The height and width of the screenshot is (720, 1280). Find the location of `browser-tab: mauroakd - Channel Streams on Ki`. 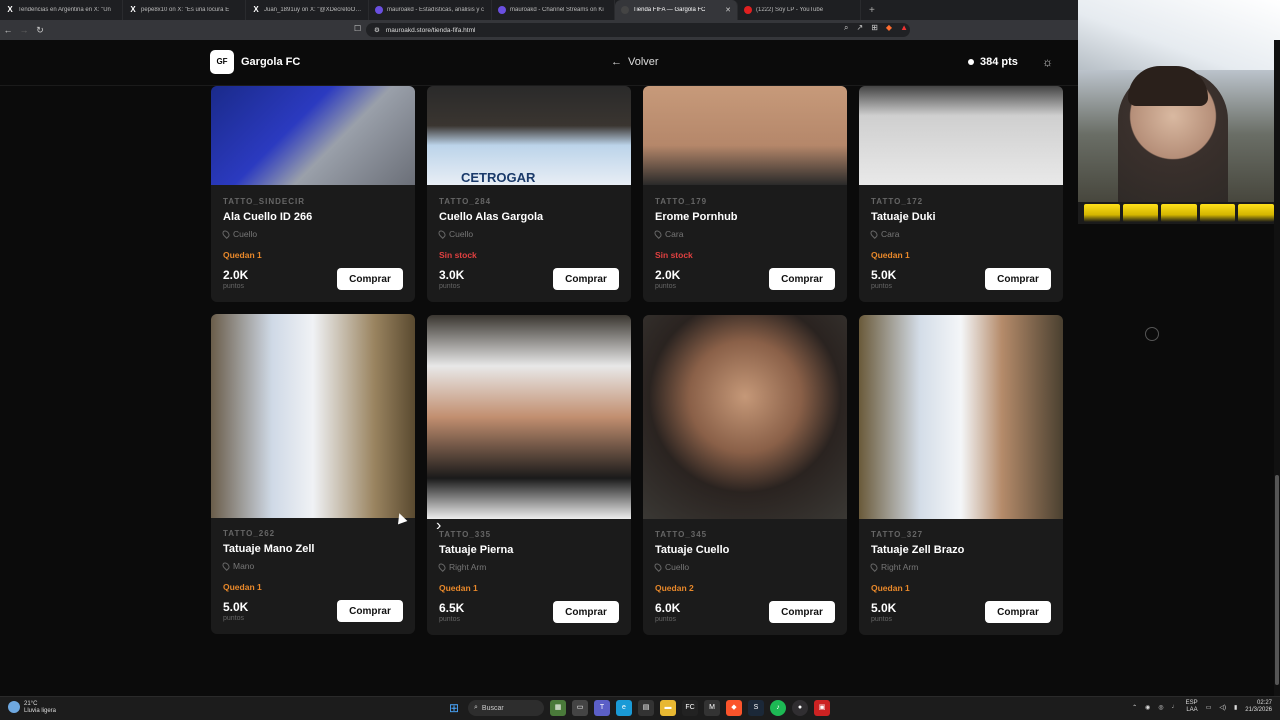

browser-tab: mauroakd - Channel Streams on Ki is located at coordinates (553, 10).